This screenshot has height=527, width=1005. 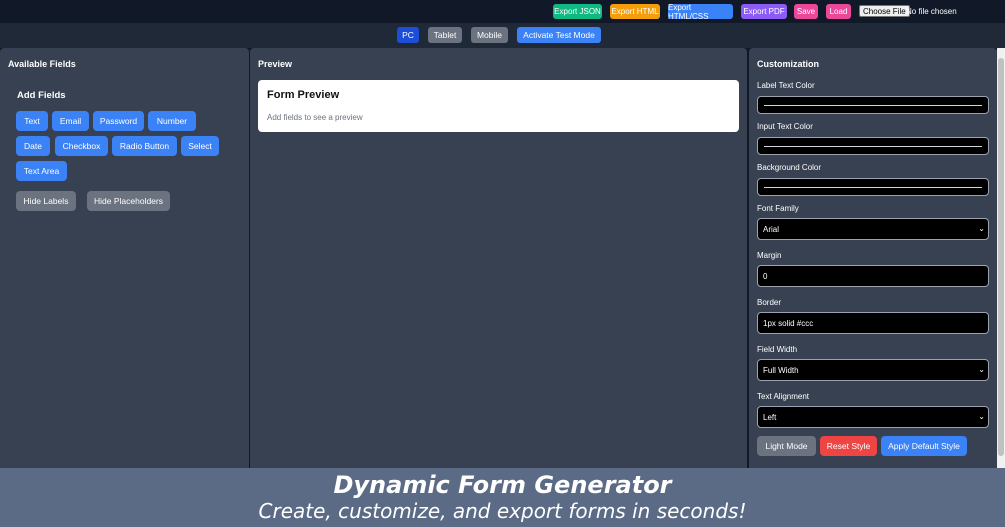 What do you see at coordinates (42, 64) in the screenshot?
I see `available-fields-title: Available Fields` at bounding box center [42, 64].